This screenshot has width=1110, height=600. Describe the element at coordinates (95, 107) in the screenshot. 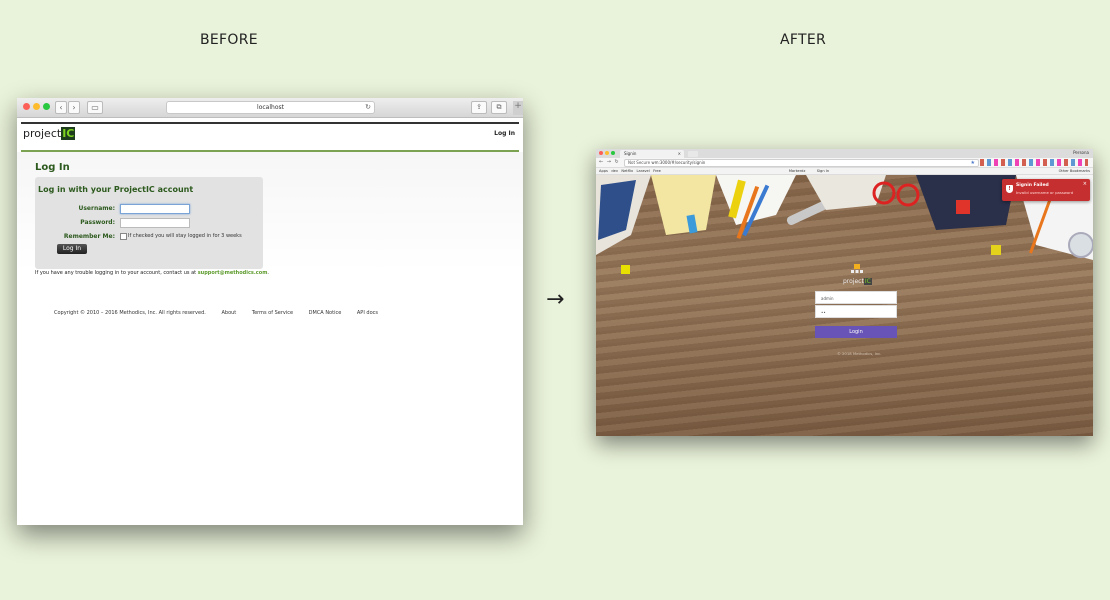

I see `sidebar-icon: ▭` at that location.